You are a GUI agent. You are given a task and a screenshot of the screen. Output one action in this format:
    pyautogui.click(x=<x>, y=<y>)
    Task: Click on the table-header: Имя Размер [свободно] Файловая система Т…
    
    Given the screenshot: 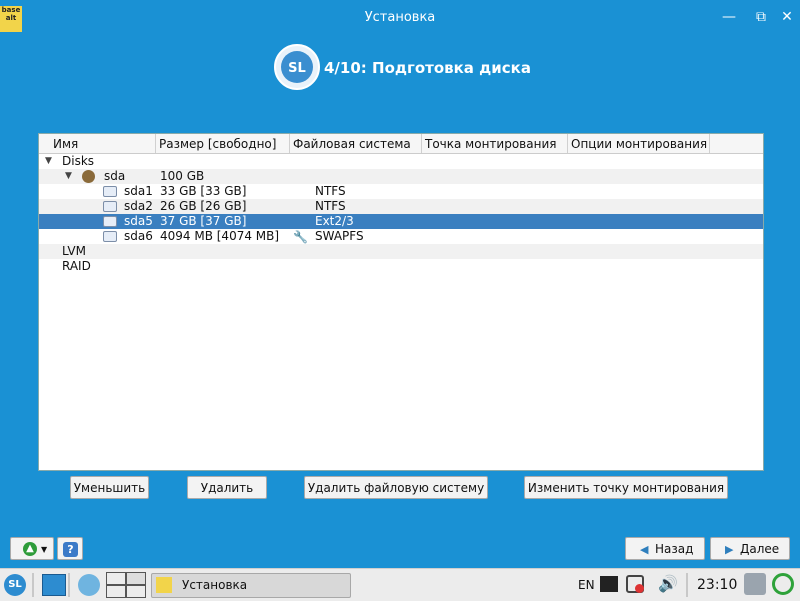 What is the action you would take?
    pyautogui.click(x=401, y=144)
    